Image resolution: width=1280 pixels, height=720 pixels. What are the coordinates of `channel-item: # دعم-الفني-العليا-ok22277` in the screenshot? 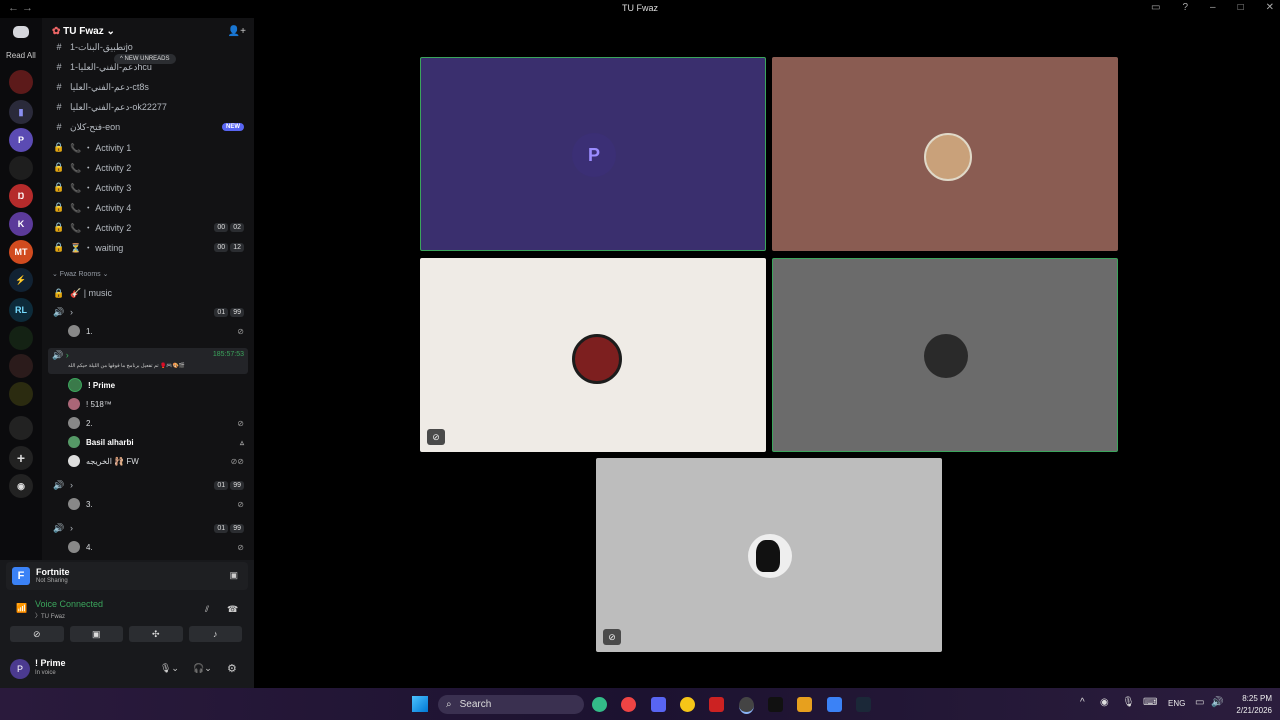 It's located at (150, 107).